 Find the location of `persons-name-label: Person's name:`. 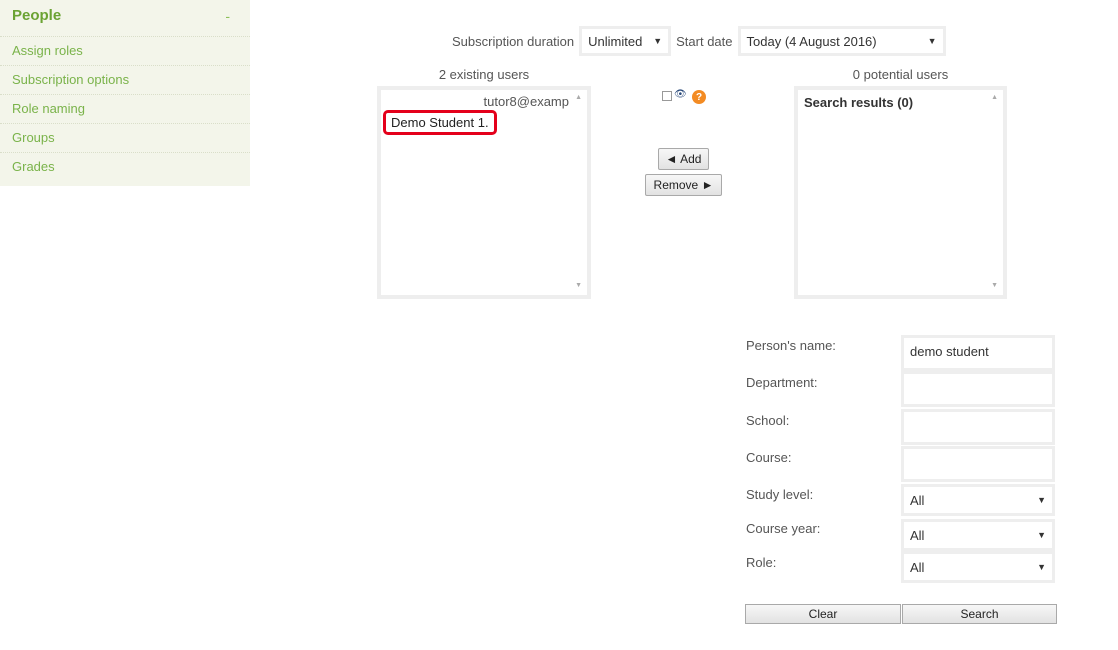

persons-name-label: Person's name: is located at coordinates (791, 345).